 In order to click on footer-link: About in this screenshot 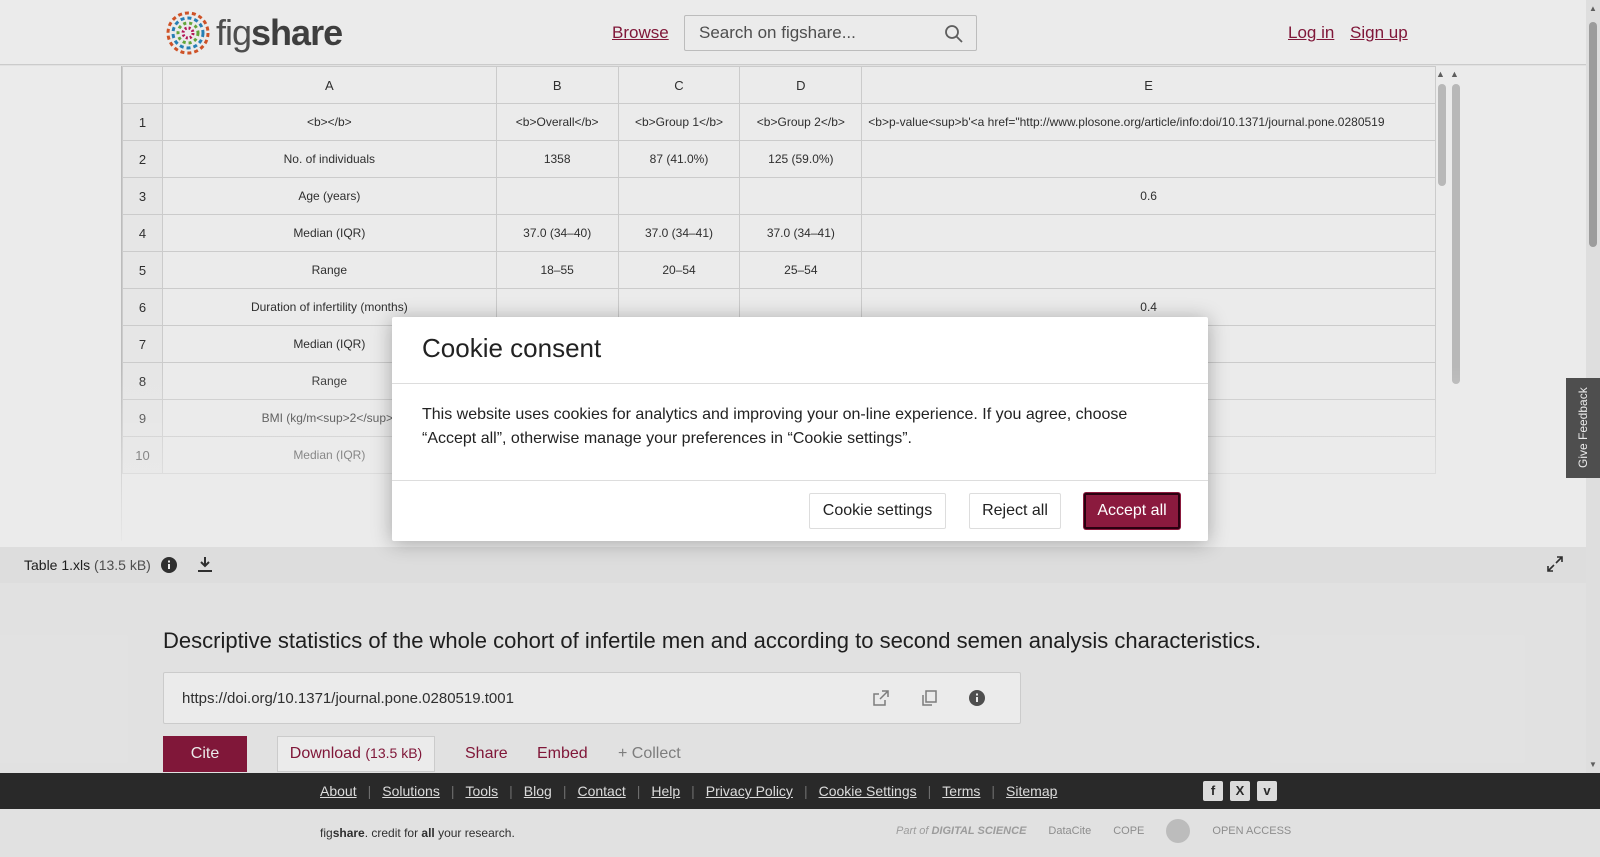, I will do `click(338, 791)`.